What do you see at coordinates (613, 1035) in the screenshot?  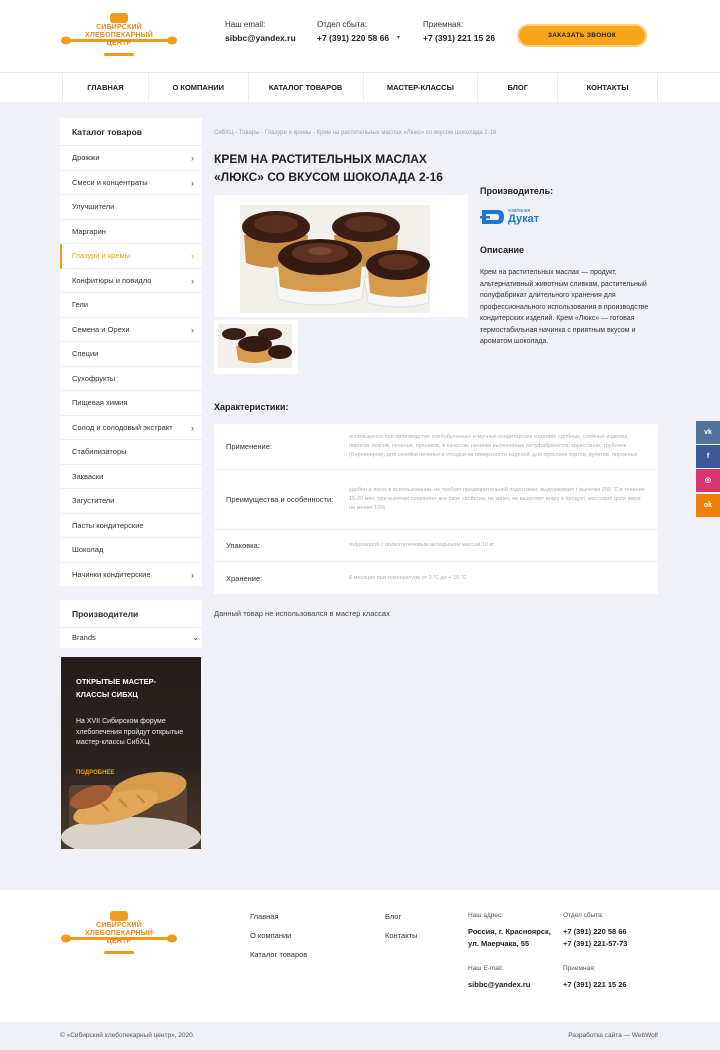 I see `developer-link: Разработка сайта — WebWolf` at bounding box center [613, 1035].